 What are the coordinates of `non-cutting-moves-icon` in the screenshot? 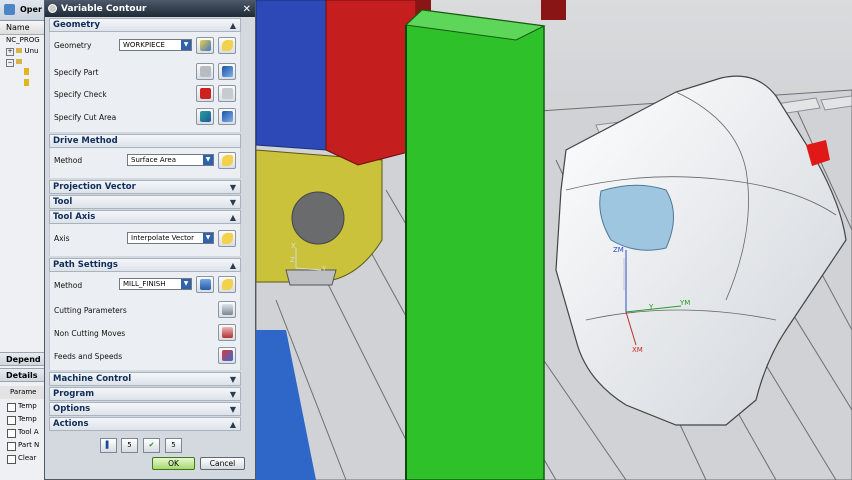 It's located at (227, 332).